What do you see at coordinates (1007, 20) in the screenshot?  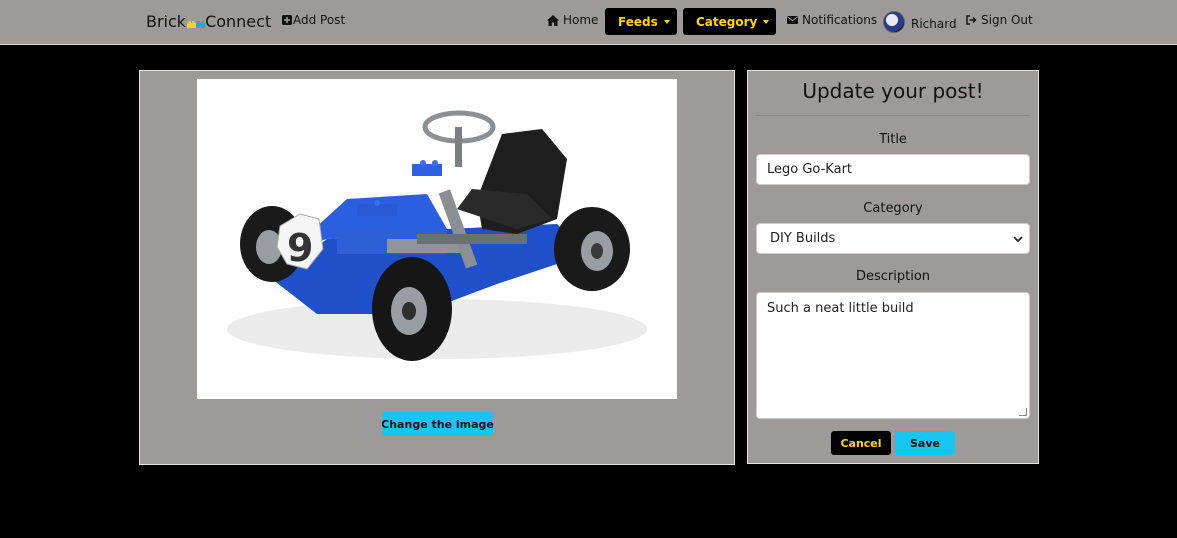 I see `sign-out-label: Sign Out` at bounding box center [1007, 20].